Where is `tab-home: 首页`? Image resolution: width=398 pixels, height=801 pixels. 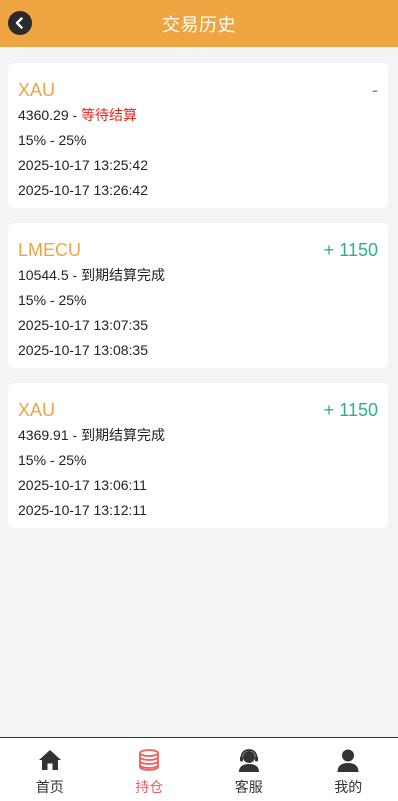
tab-home: 首页 is located at coordinates (50, 769).